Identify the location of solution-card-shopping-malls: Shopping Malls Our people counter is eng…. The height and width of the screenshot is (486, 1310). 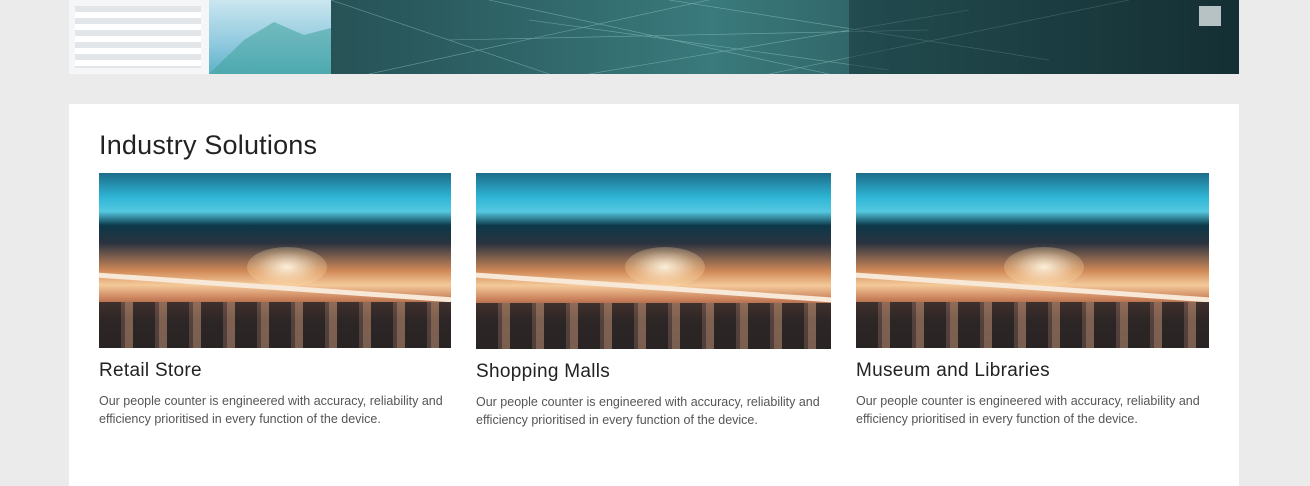
(653, 301).